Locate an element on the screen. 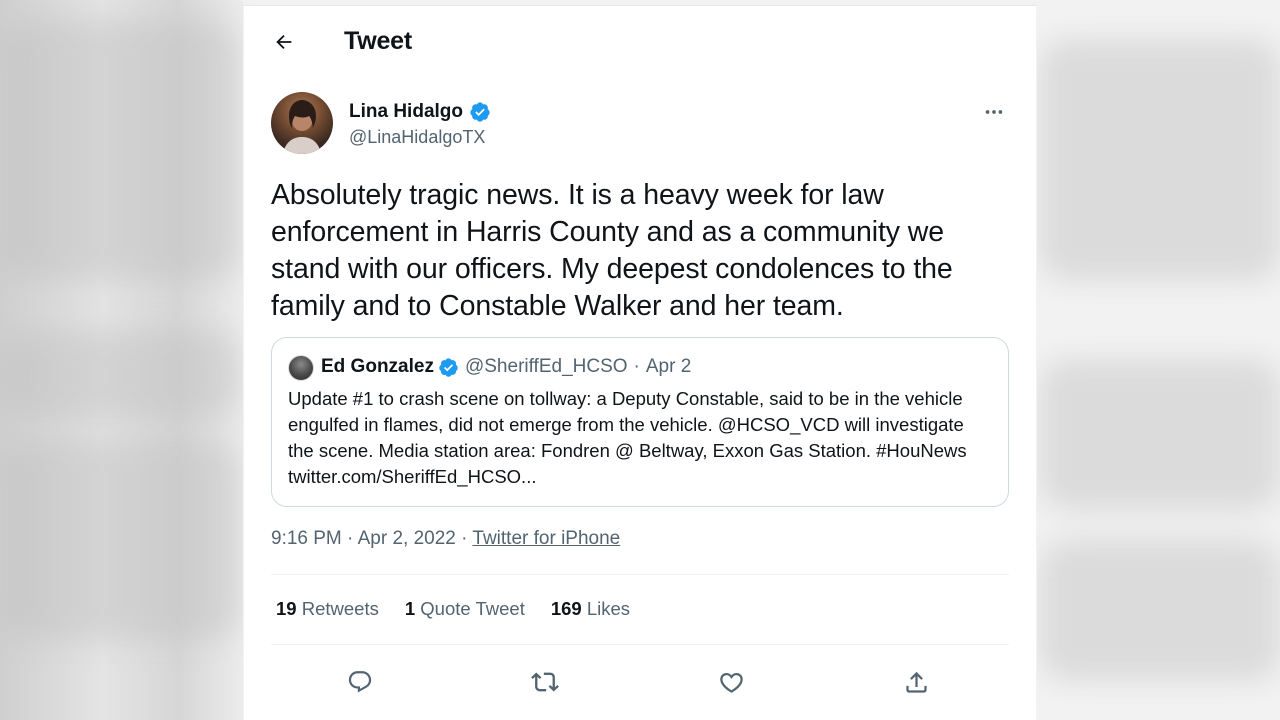  quote-tweets-label: Quote Tweet is located at coordinates (472, 608).